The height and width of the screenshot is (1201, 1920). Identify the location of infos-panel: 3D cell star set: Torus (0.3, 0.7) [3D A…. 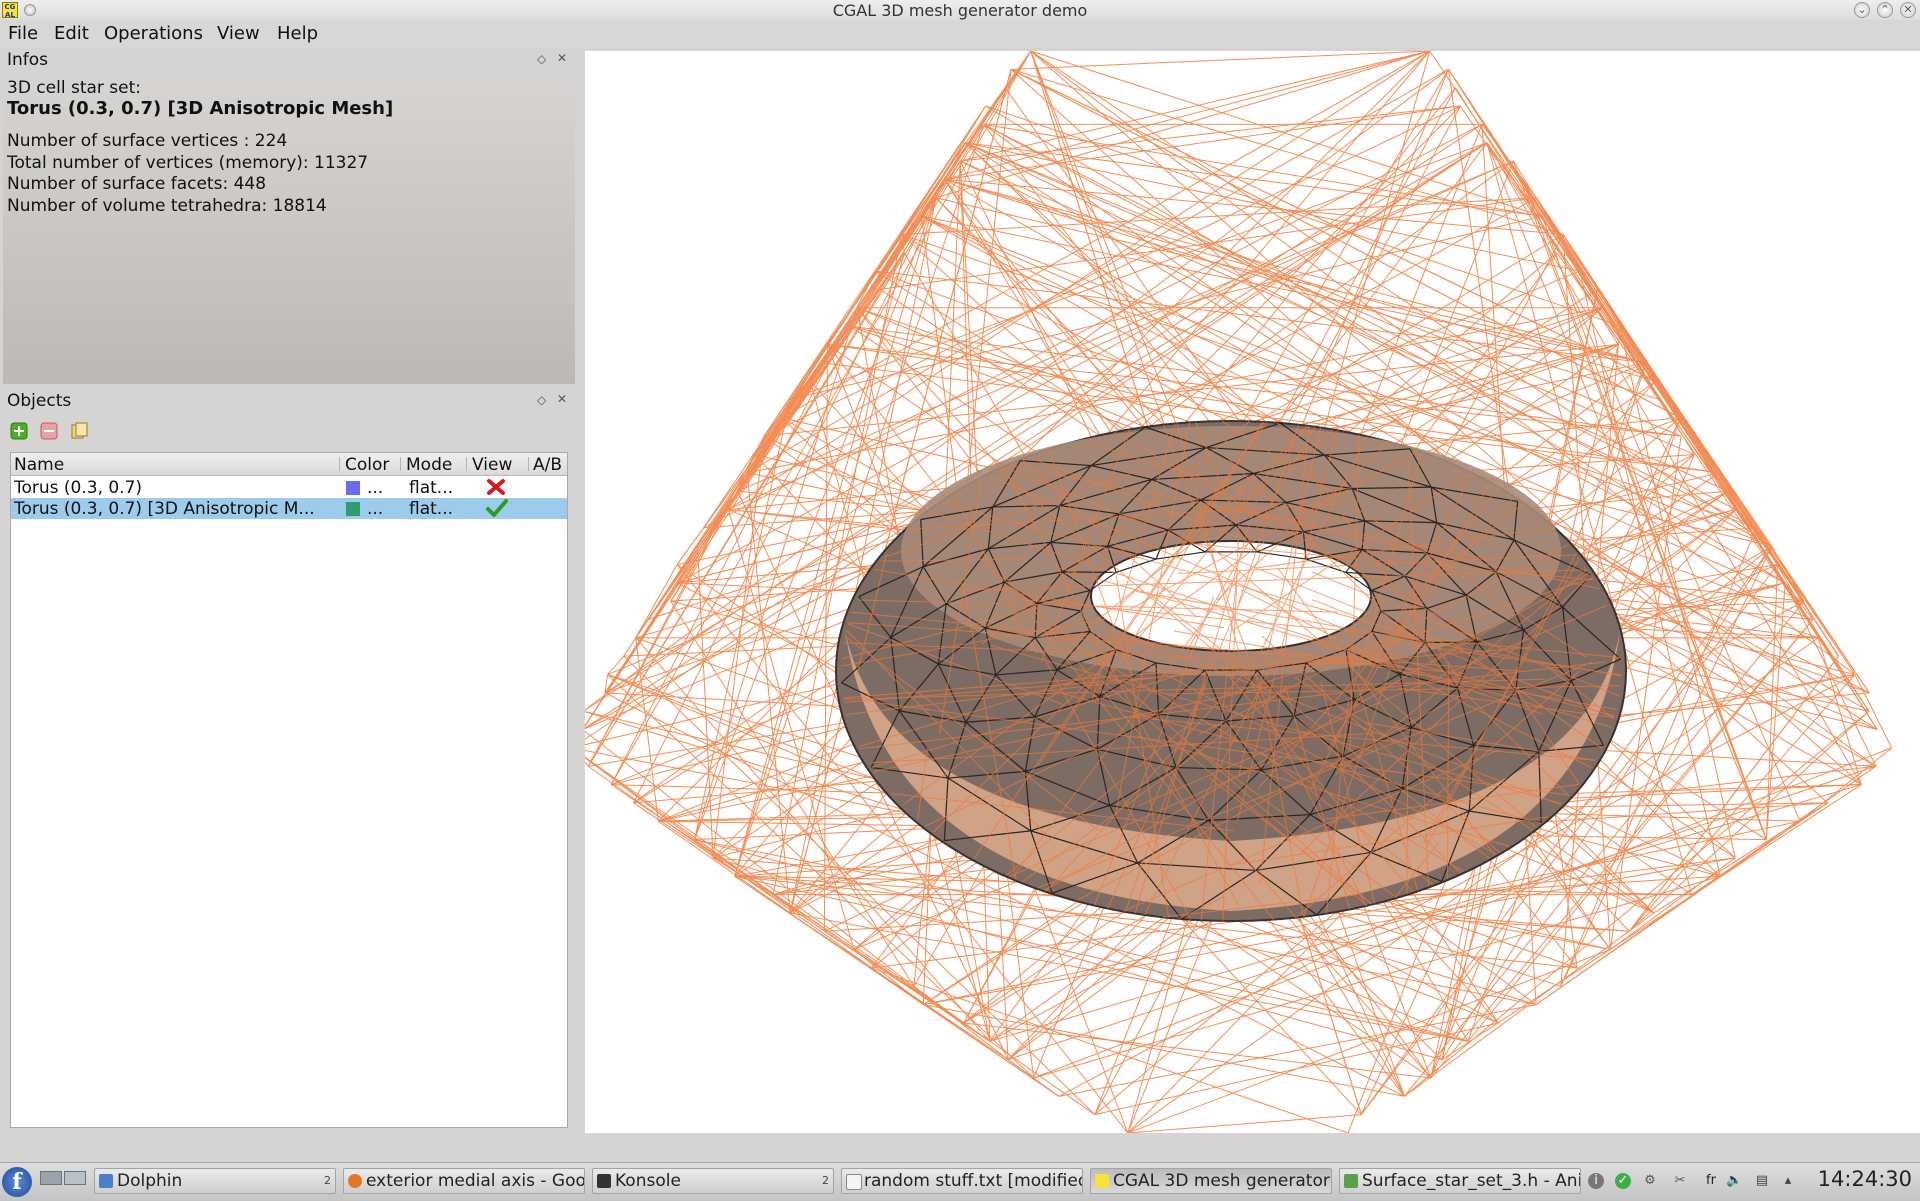
(289, 228).